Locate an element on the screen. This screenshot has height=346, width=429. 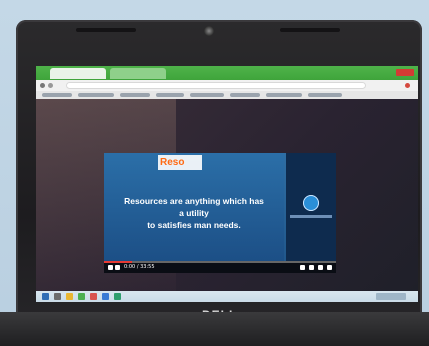
progress-track is located at coordinates (220, 262).